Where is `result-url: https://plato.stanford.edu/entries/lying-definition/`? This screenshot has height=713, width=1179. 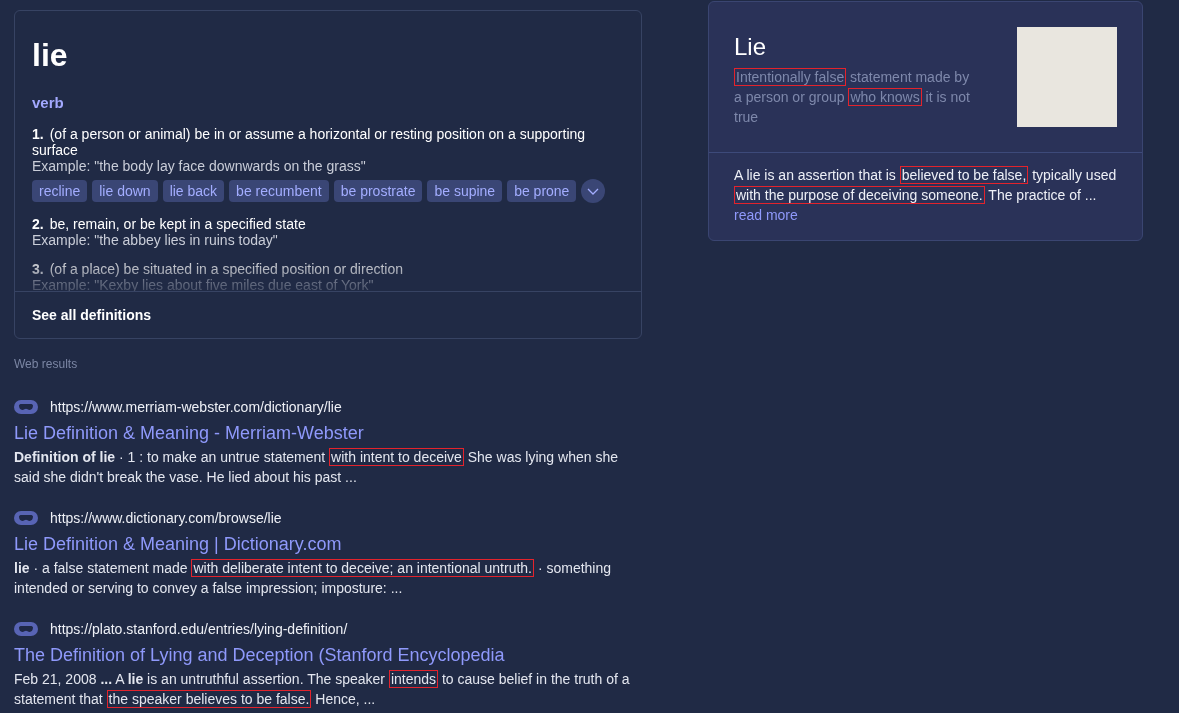 result-url: https://plato.stanford.edu/entries/lying-definition/ is located at coordinates (199, 629).